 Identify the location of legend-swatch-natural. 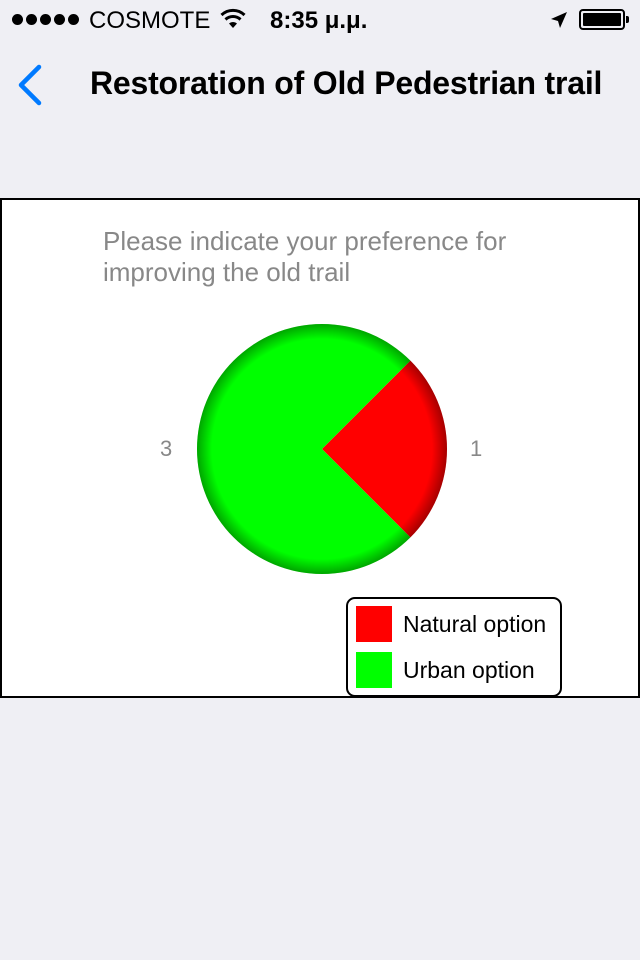
(374, 624).